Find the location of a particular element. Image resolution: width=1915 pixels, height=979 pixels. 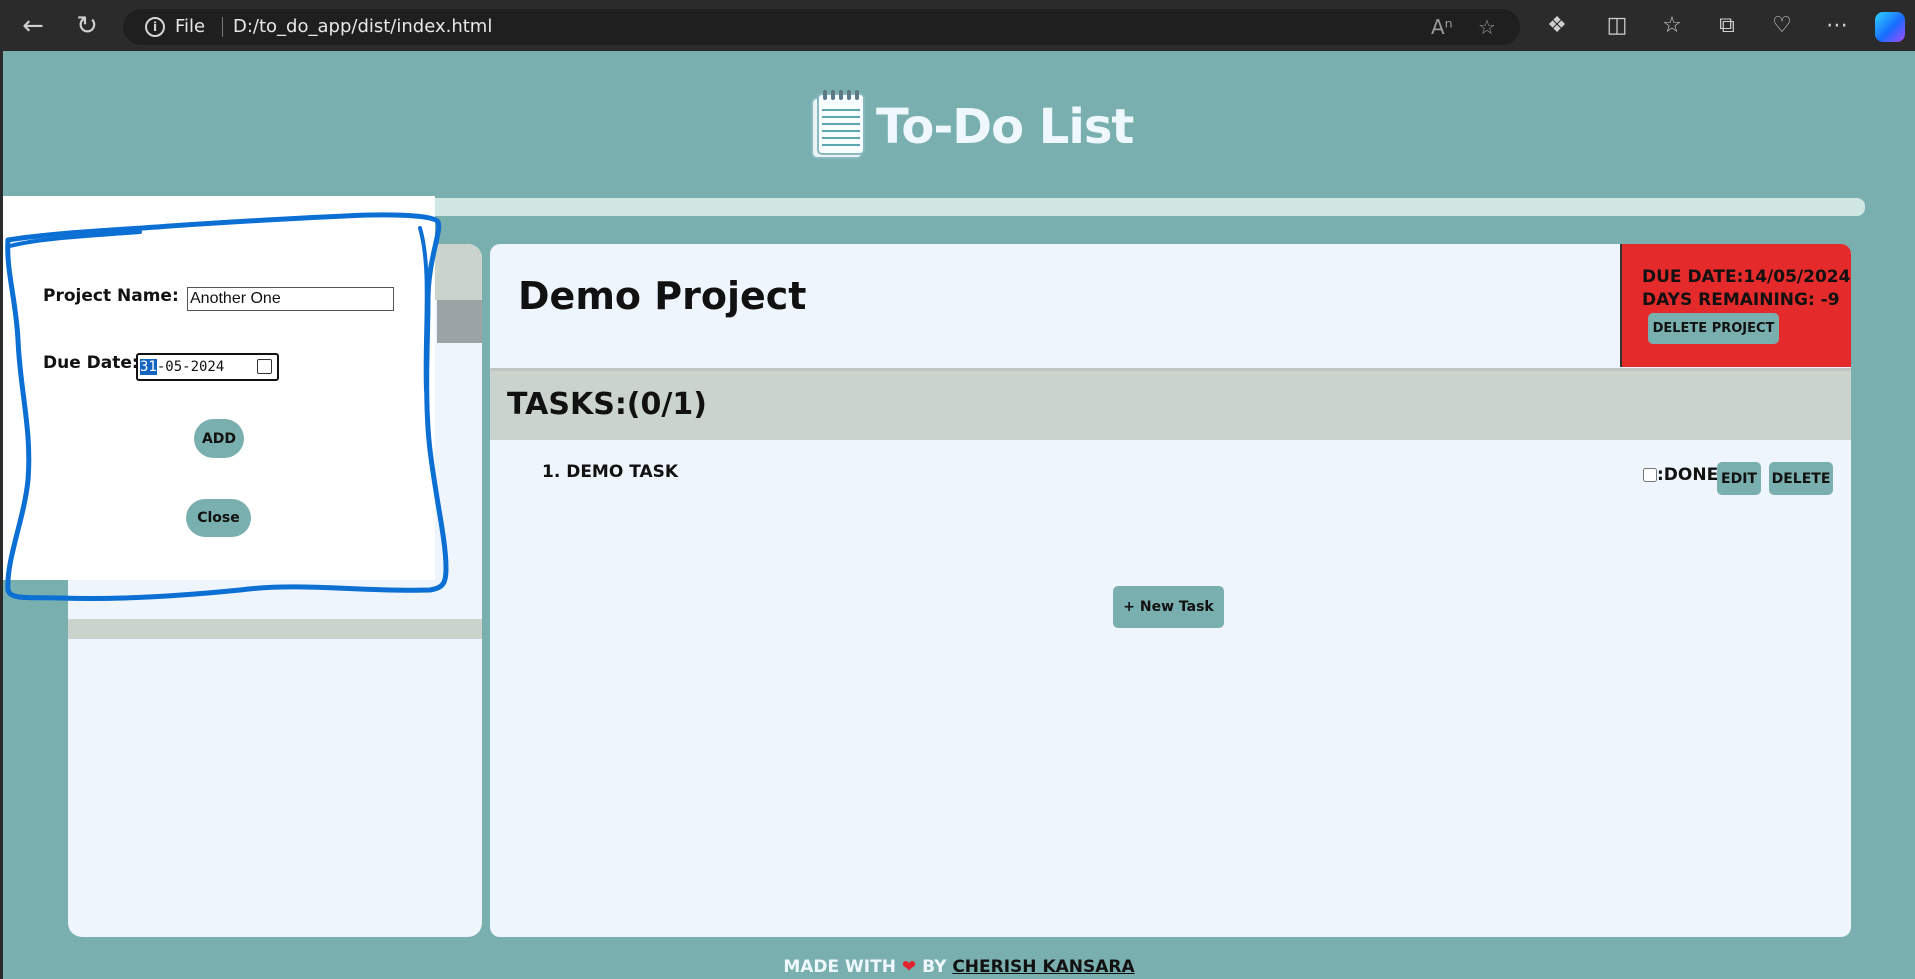

extensions-icon: ❖ is located at coordinates (1557, 26).